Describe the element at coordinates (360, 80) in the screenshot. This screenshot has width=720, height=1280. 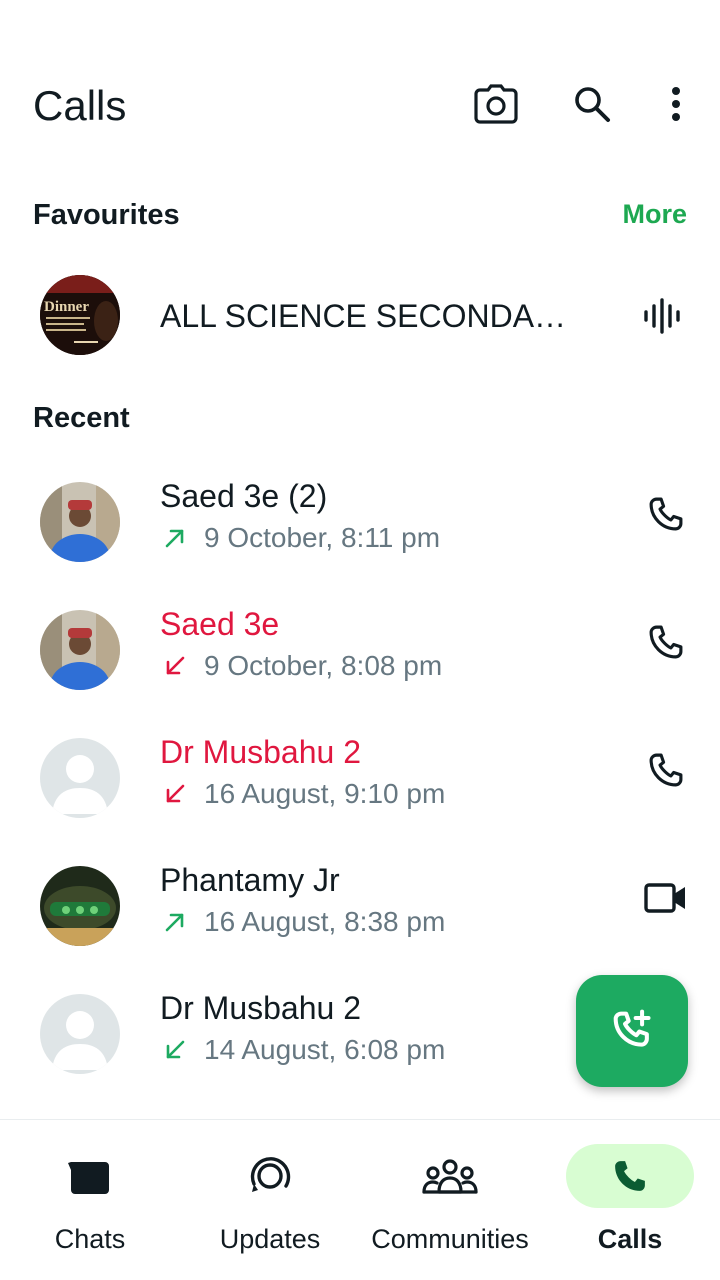
I see `top-app-bar: Calls` at that location.